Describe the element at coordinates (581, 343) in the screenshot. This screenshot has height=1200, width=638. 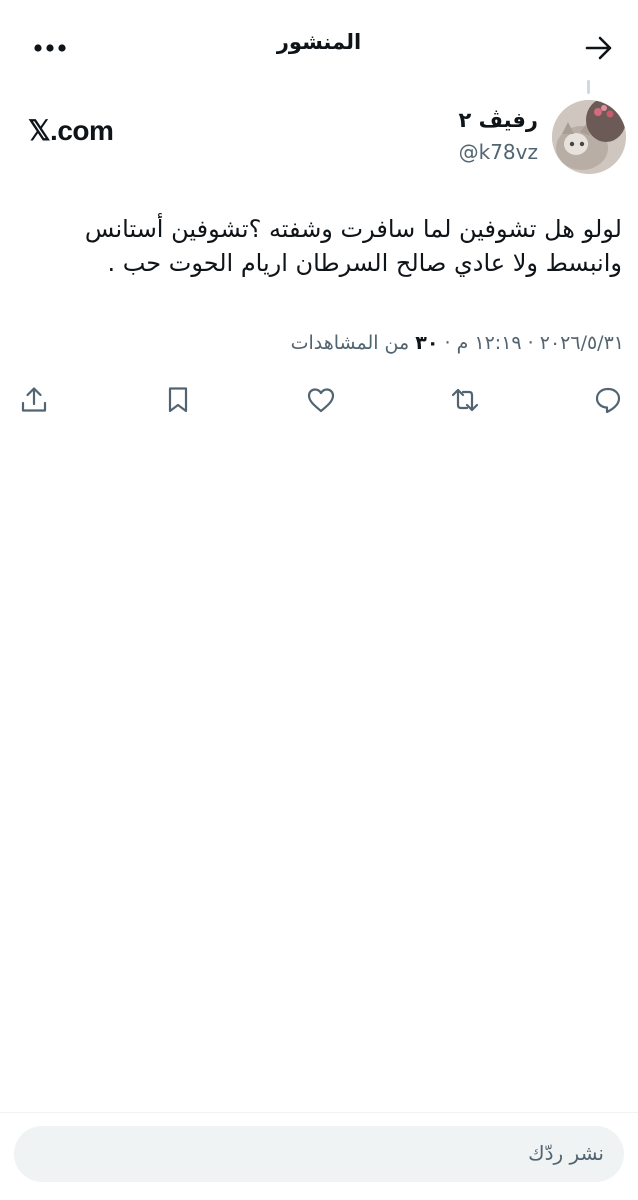
I see `post-date: ٢٠٢٦/٥/٣١` at that location.